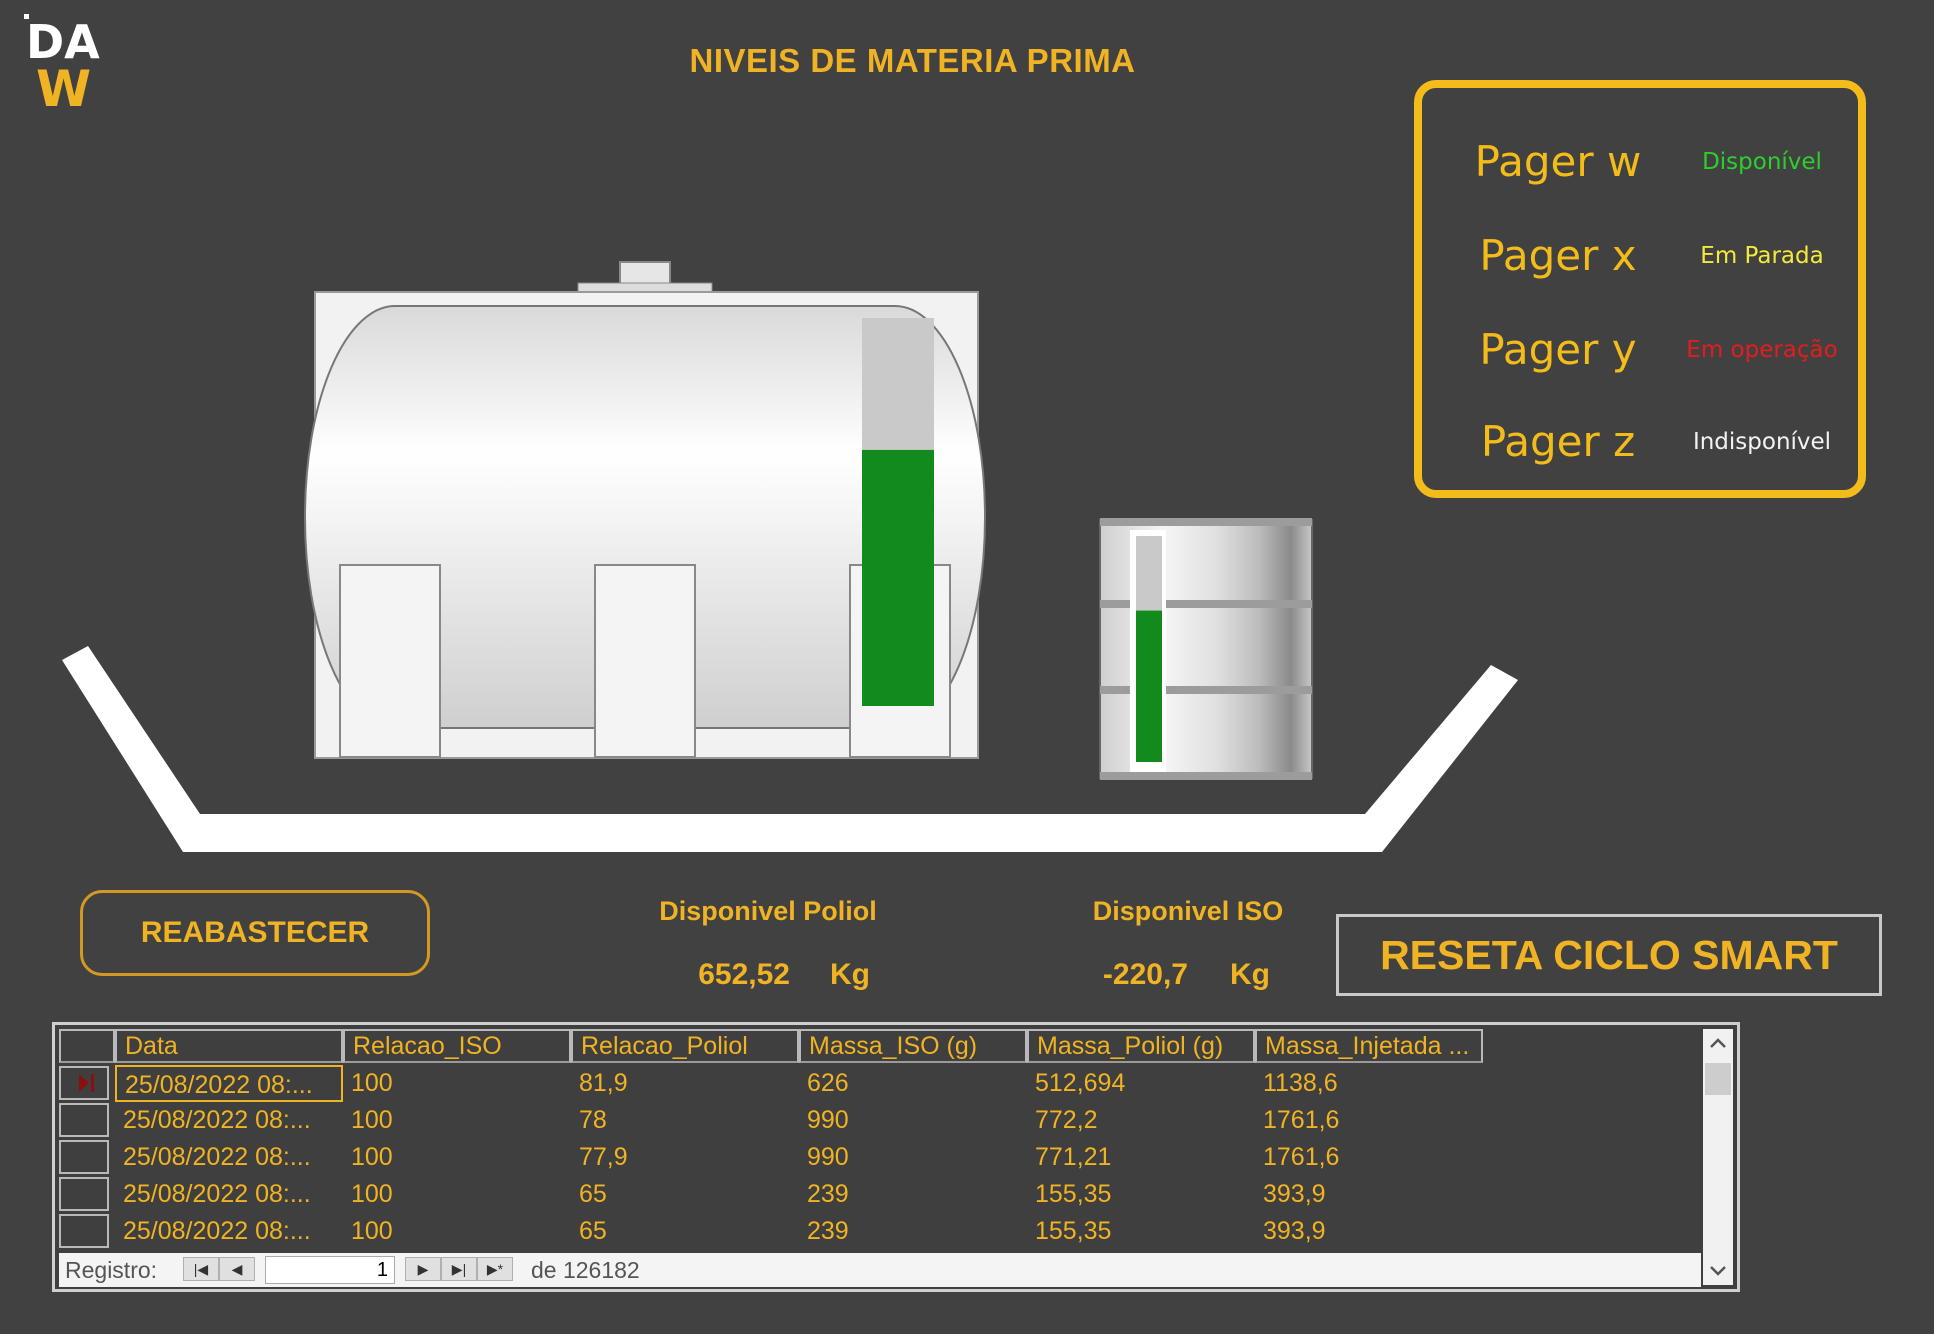 The width and height of the screenshot is (1934, 1334). Describe the element at coordinates (1558, 349) in the screenshot. I see `pager-name: Pager y` at that location.